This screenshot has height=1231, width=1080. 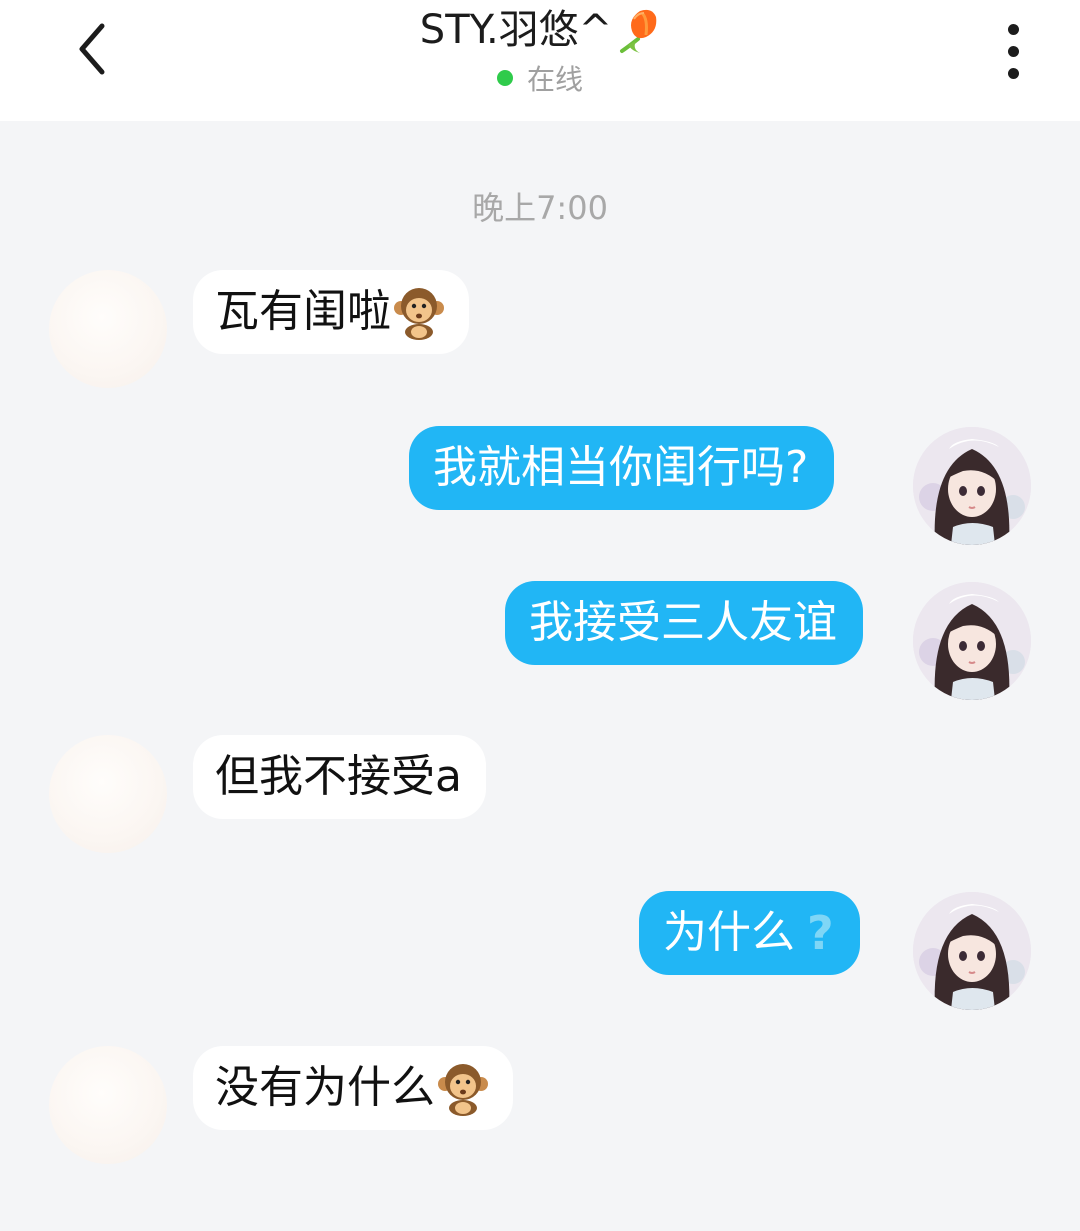 What do you see at coordinates (303, 311) in the screenshot?
I see `message-text: 瓦有闺啦` at bounding box center [303, 311].